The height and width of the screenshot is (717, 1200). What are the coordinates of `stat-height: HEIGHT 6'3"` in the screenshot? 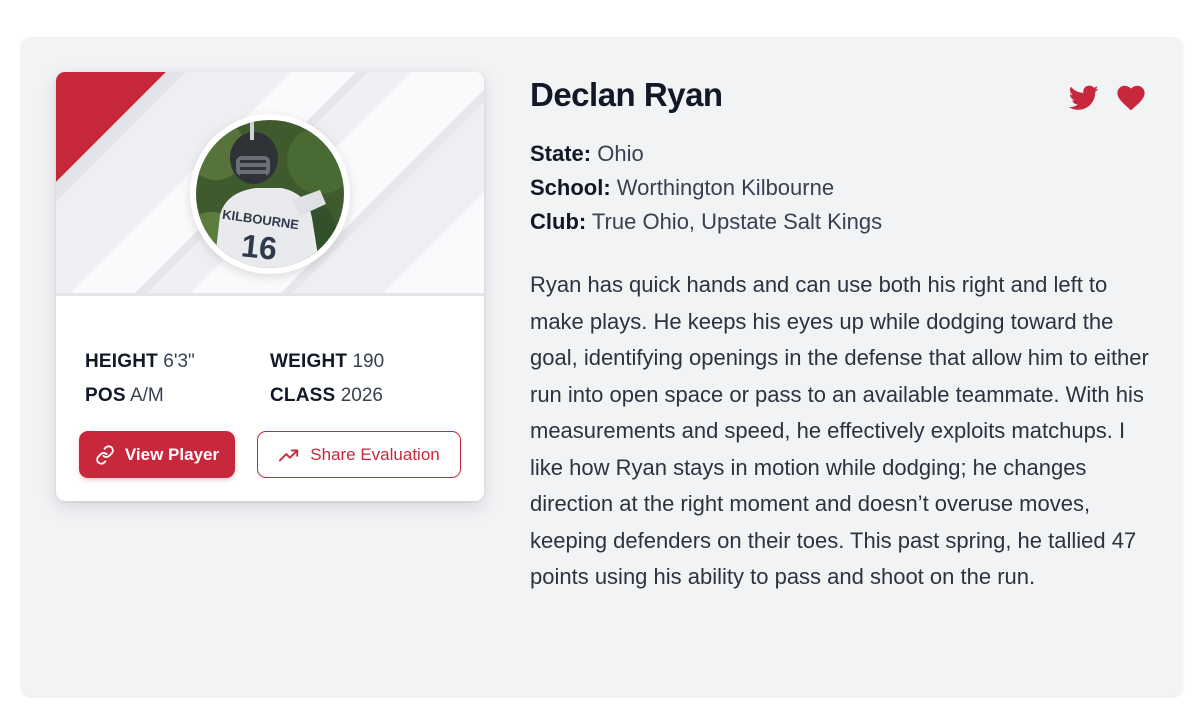 It's located at (140, 362).